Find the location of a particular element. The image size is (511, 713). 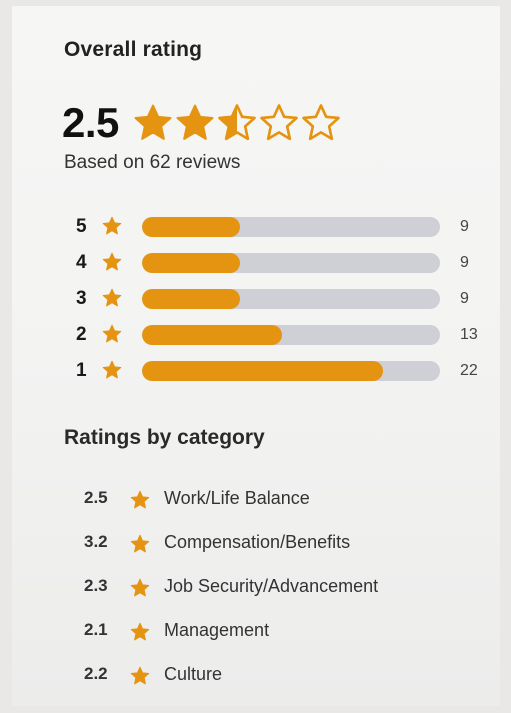

star-half-icon is located at coordinates (237, 123).